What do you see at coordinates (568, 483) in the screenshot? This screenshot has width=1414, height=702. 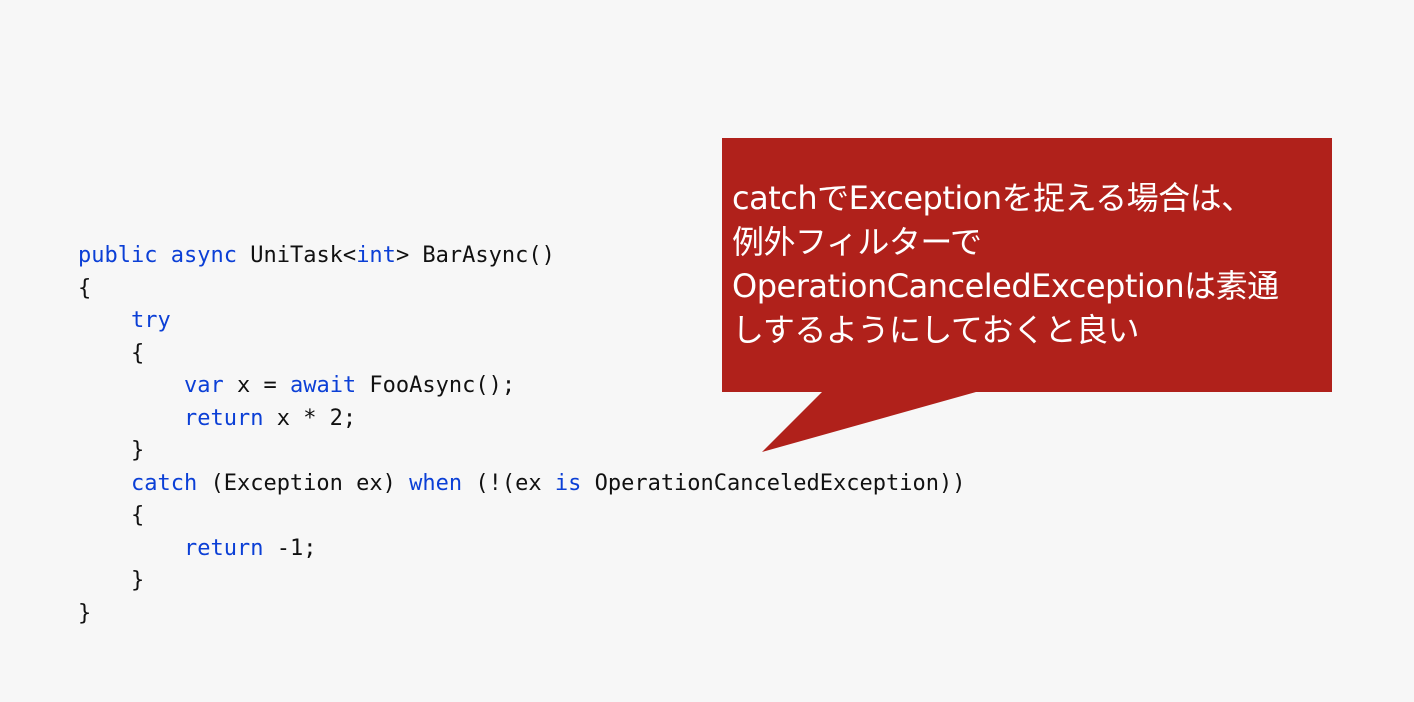 I see `code-keyword: is` at bounding box center [568, 483].